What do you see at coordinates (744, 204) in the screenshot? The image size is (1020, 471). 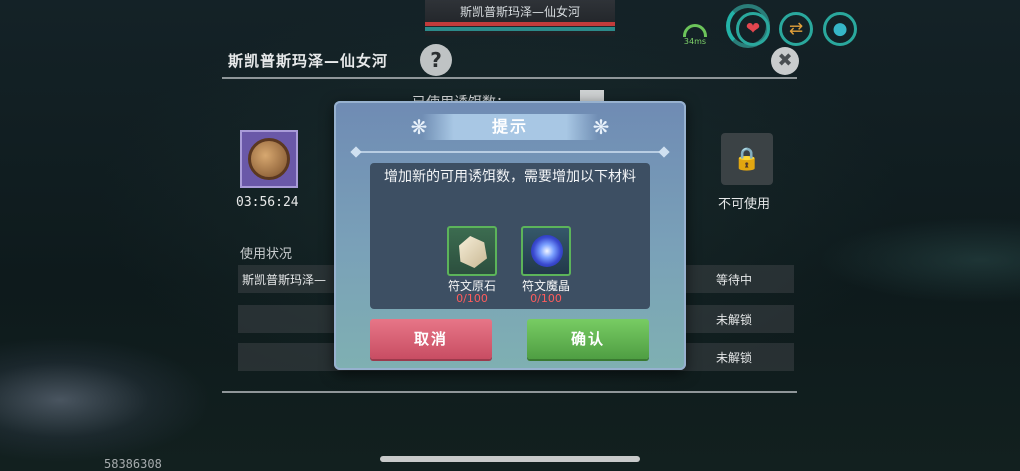 I see `locked-slot-label: 不可使用` at bounding box center [744, 204].